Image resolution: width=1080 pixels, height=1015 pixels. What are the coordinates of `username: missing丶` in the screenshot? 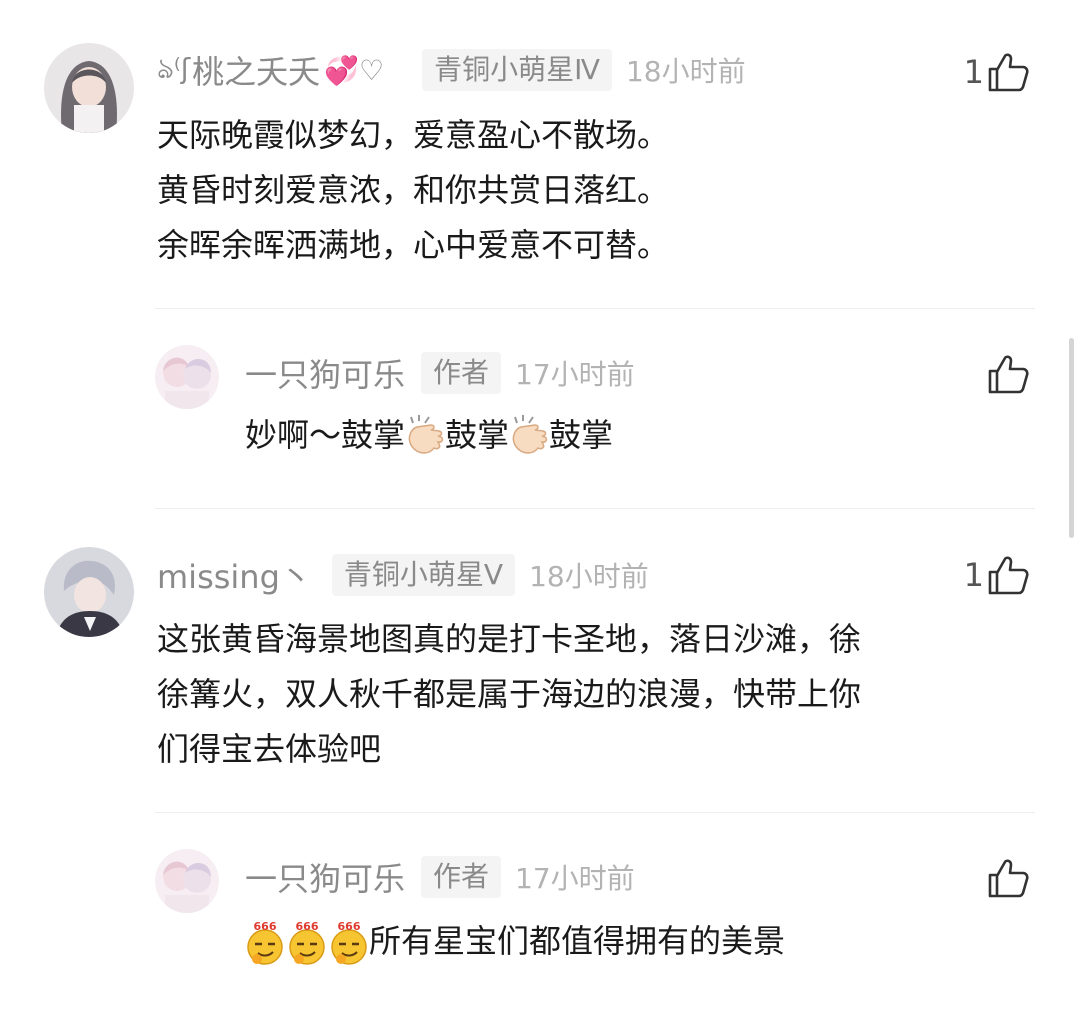 It's located at (234, 575).